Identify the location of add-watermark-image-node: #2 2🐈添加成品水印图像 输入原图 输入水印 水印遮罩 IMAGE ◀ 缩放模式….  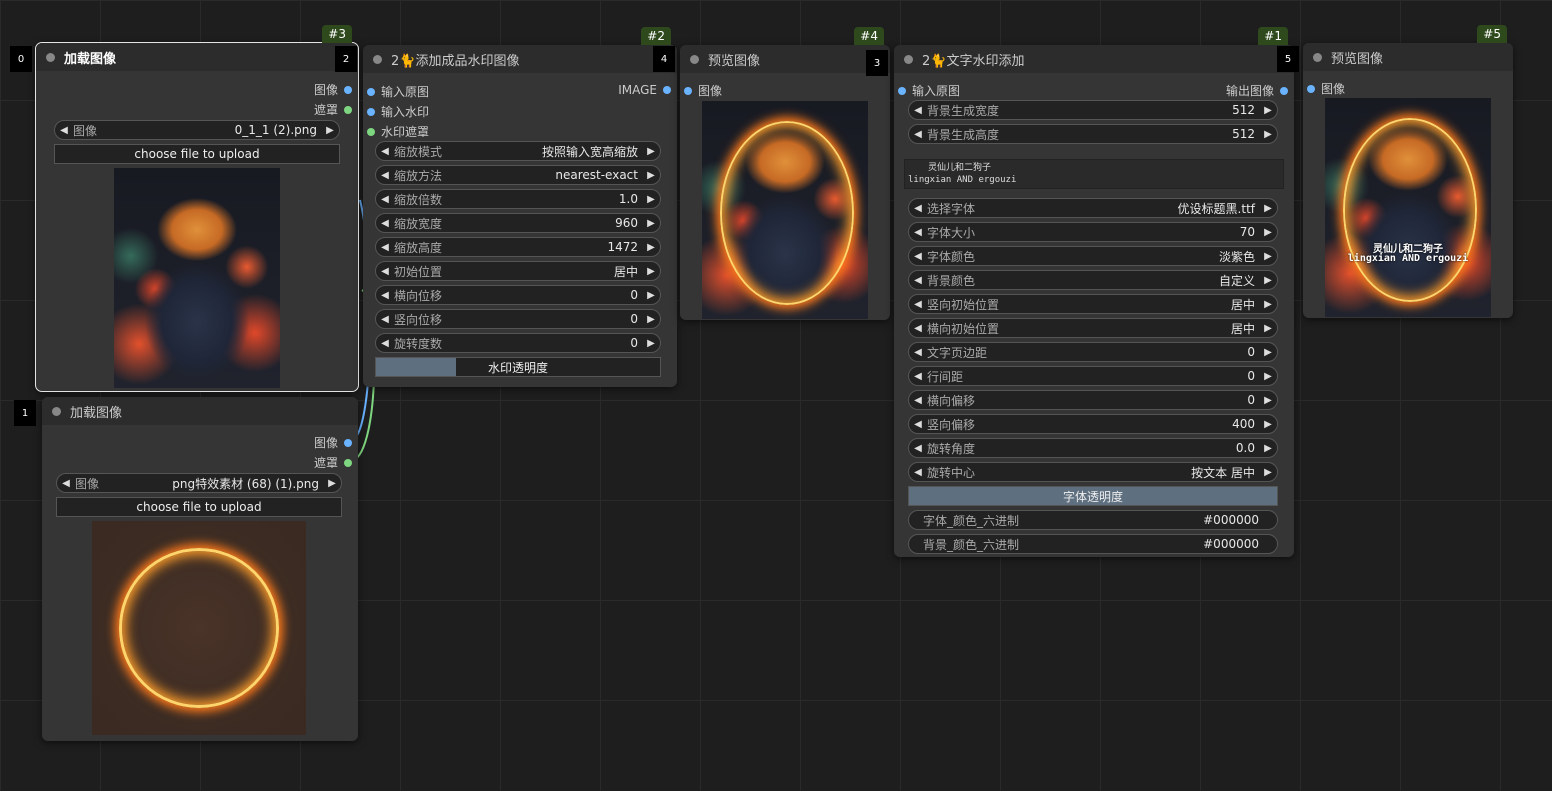
(520, 207).